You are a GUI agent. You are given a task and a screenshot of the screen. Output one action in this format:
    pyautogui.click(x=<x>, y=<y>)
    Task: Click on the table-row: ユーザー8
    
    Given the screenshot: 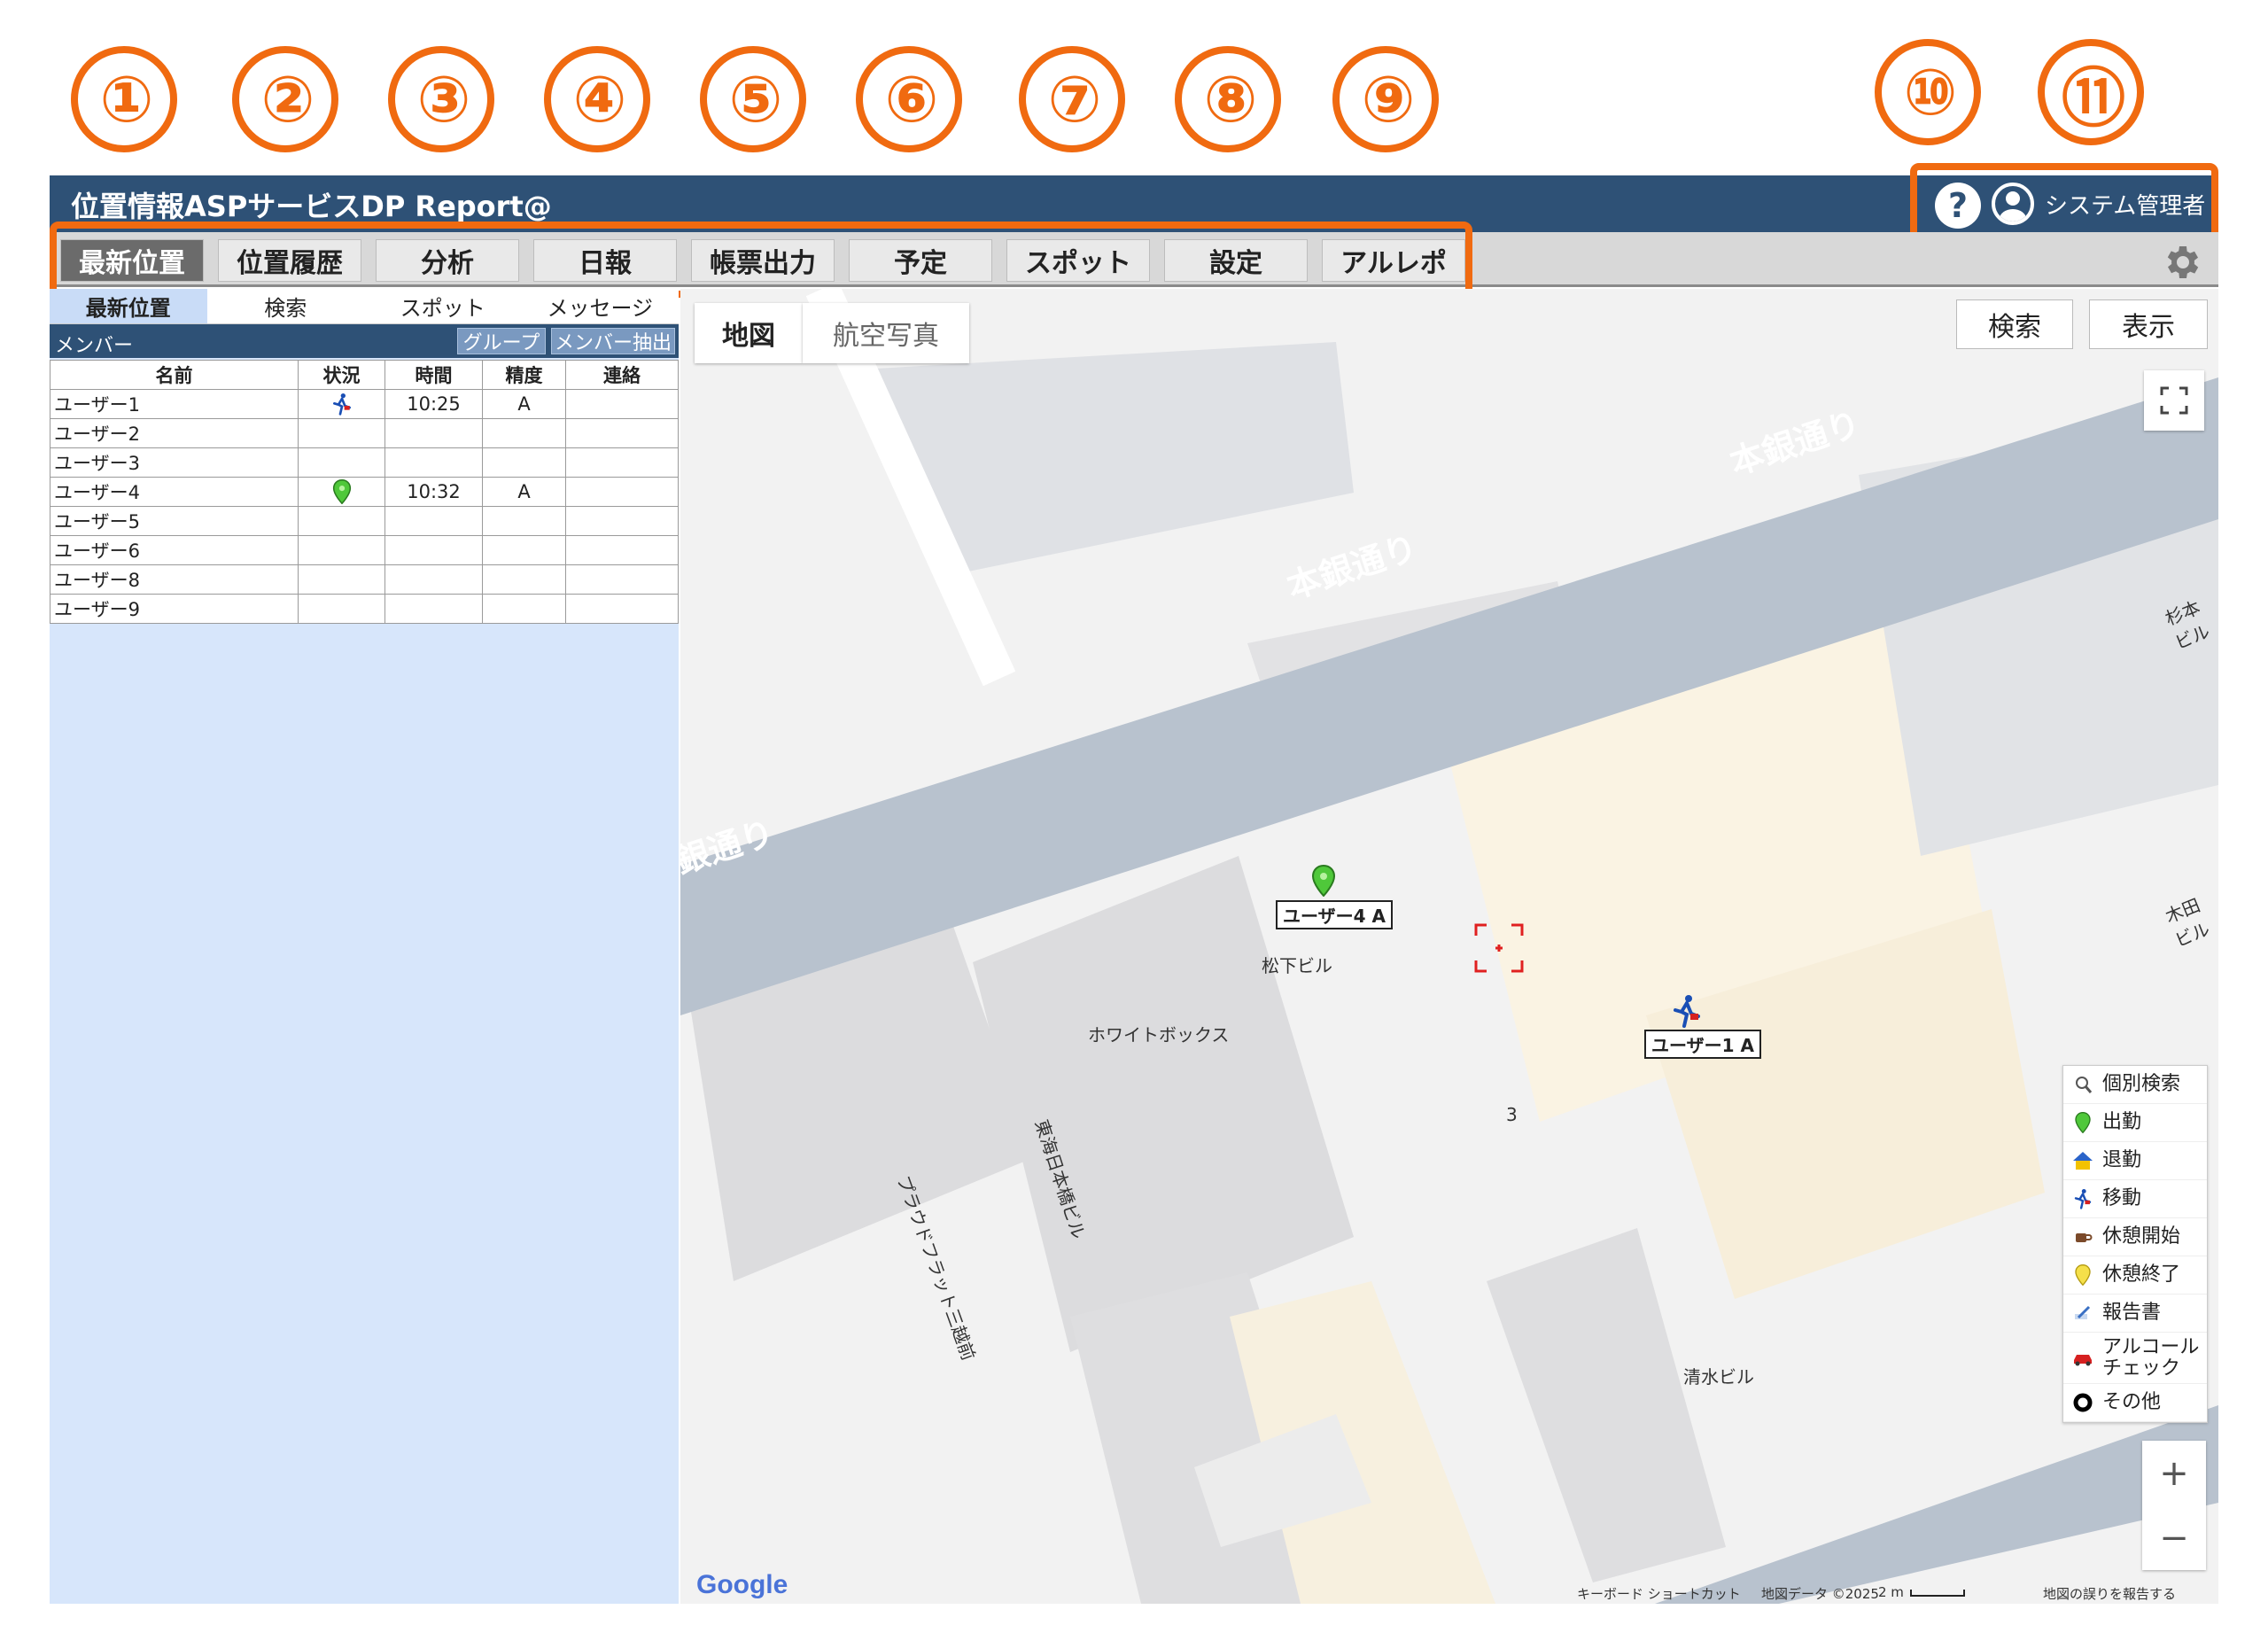 What is the action you would take?
    pyautogui.click(x=364, y=579)
    